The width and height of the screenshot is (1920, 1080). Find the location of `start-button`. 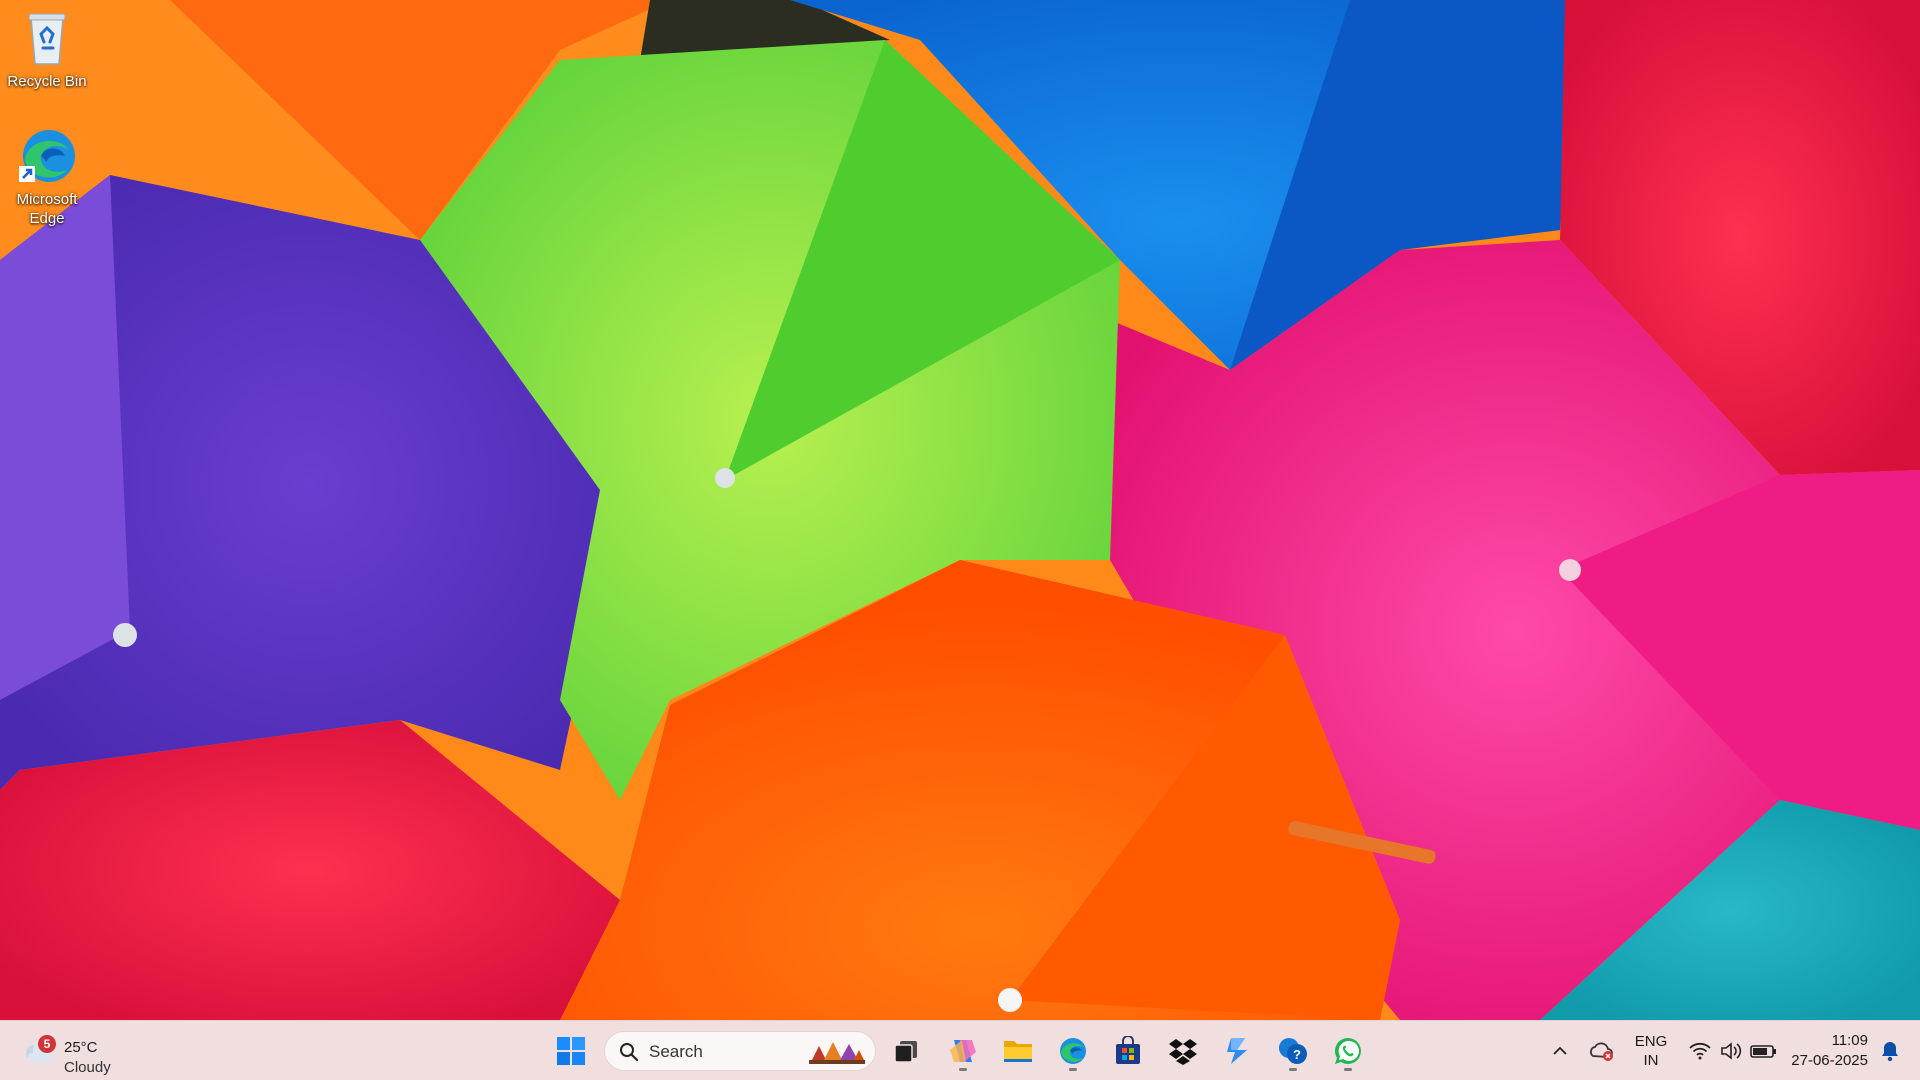

start-button is located at coordinates (571, 1051).